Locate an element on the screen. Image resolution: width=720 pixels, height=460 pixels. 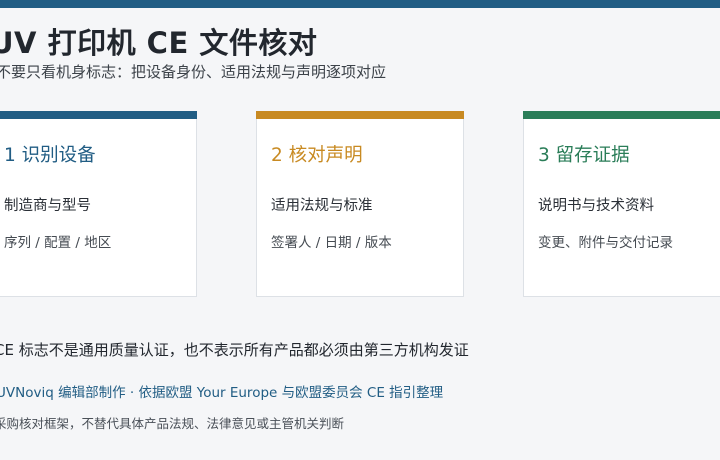
card-primary-text: 说明书与技术资料 is located at coordinates (596, 206).